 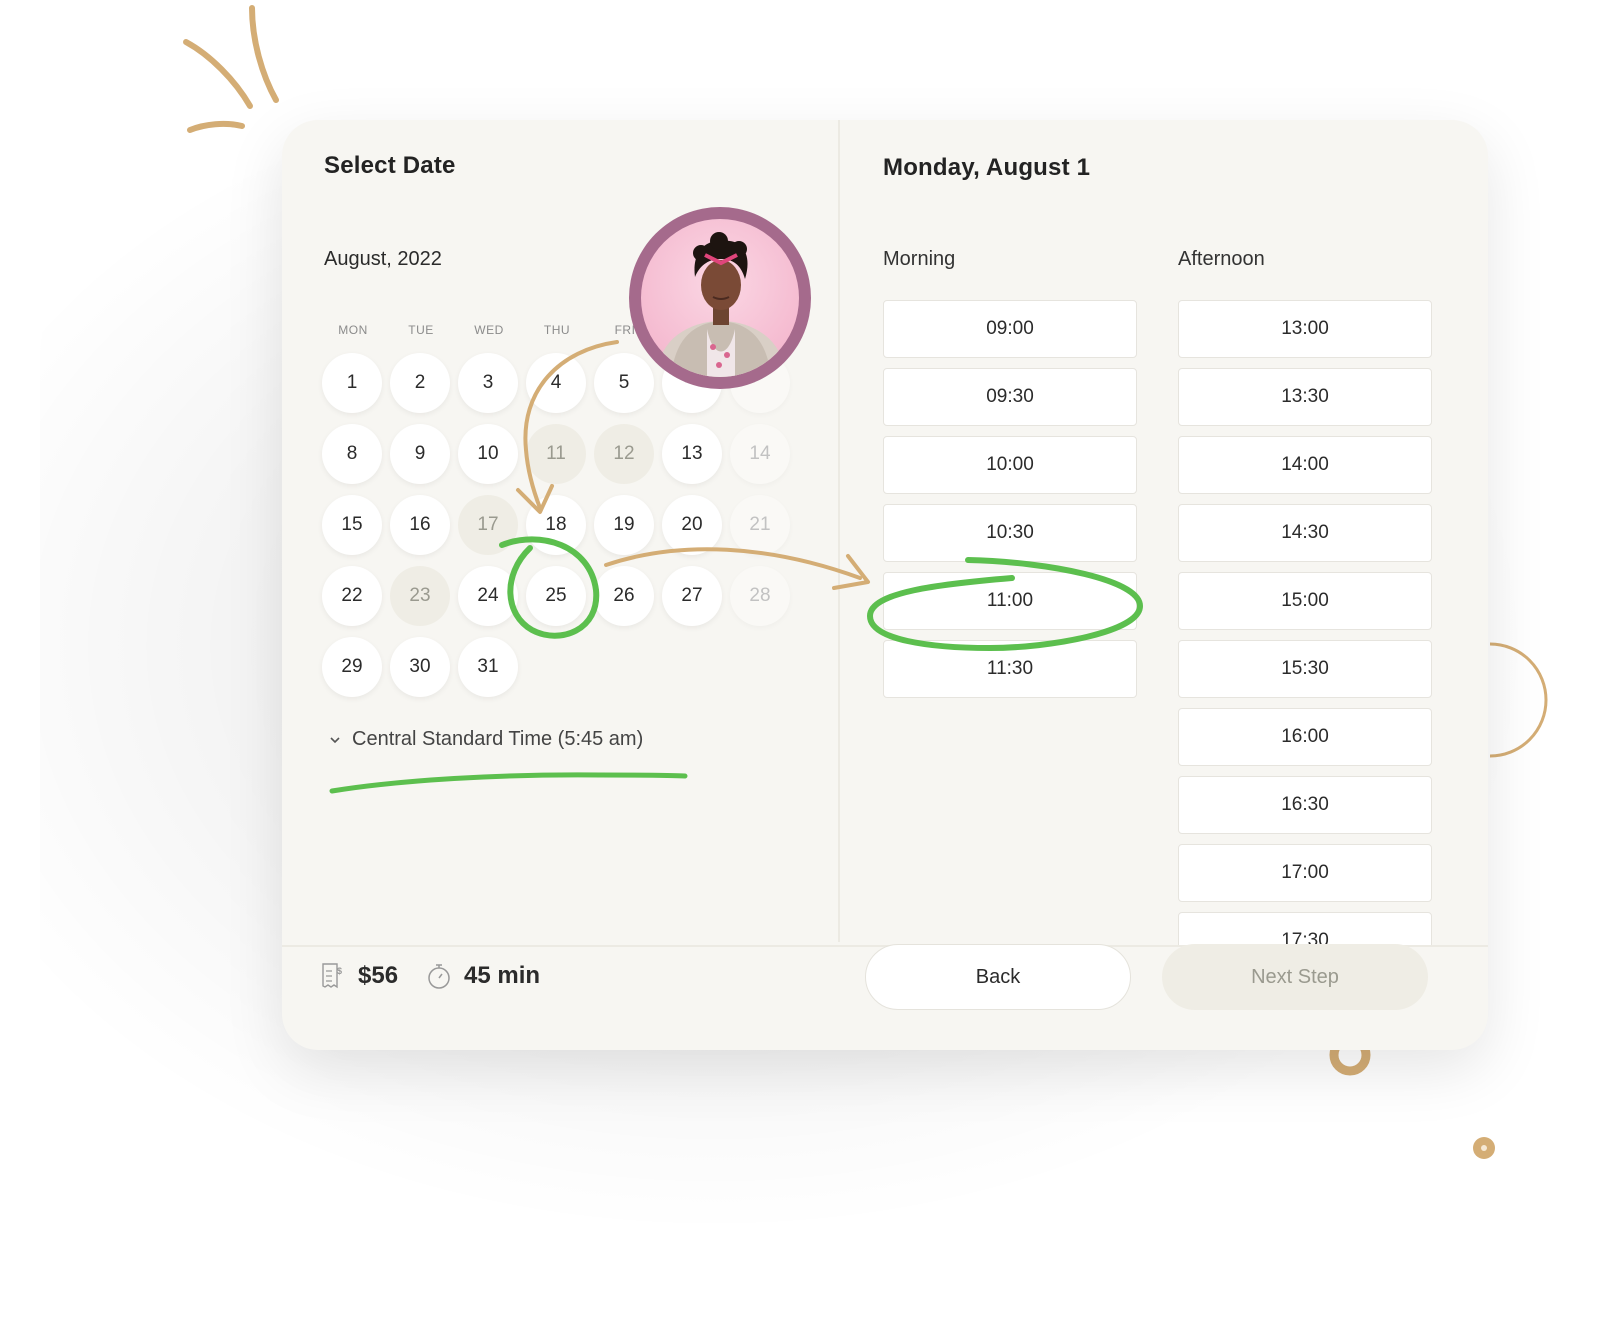 What do you see at coordinates (508, 783) in the screenshot?
I see `green-underline-timezone` at bounding box center [508, 783].